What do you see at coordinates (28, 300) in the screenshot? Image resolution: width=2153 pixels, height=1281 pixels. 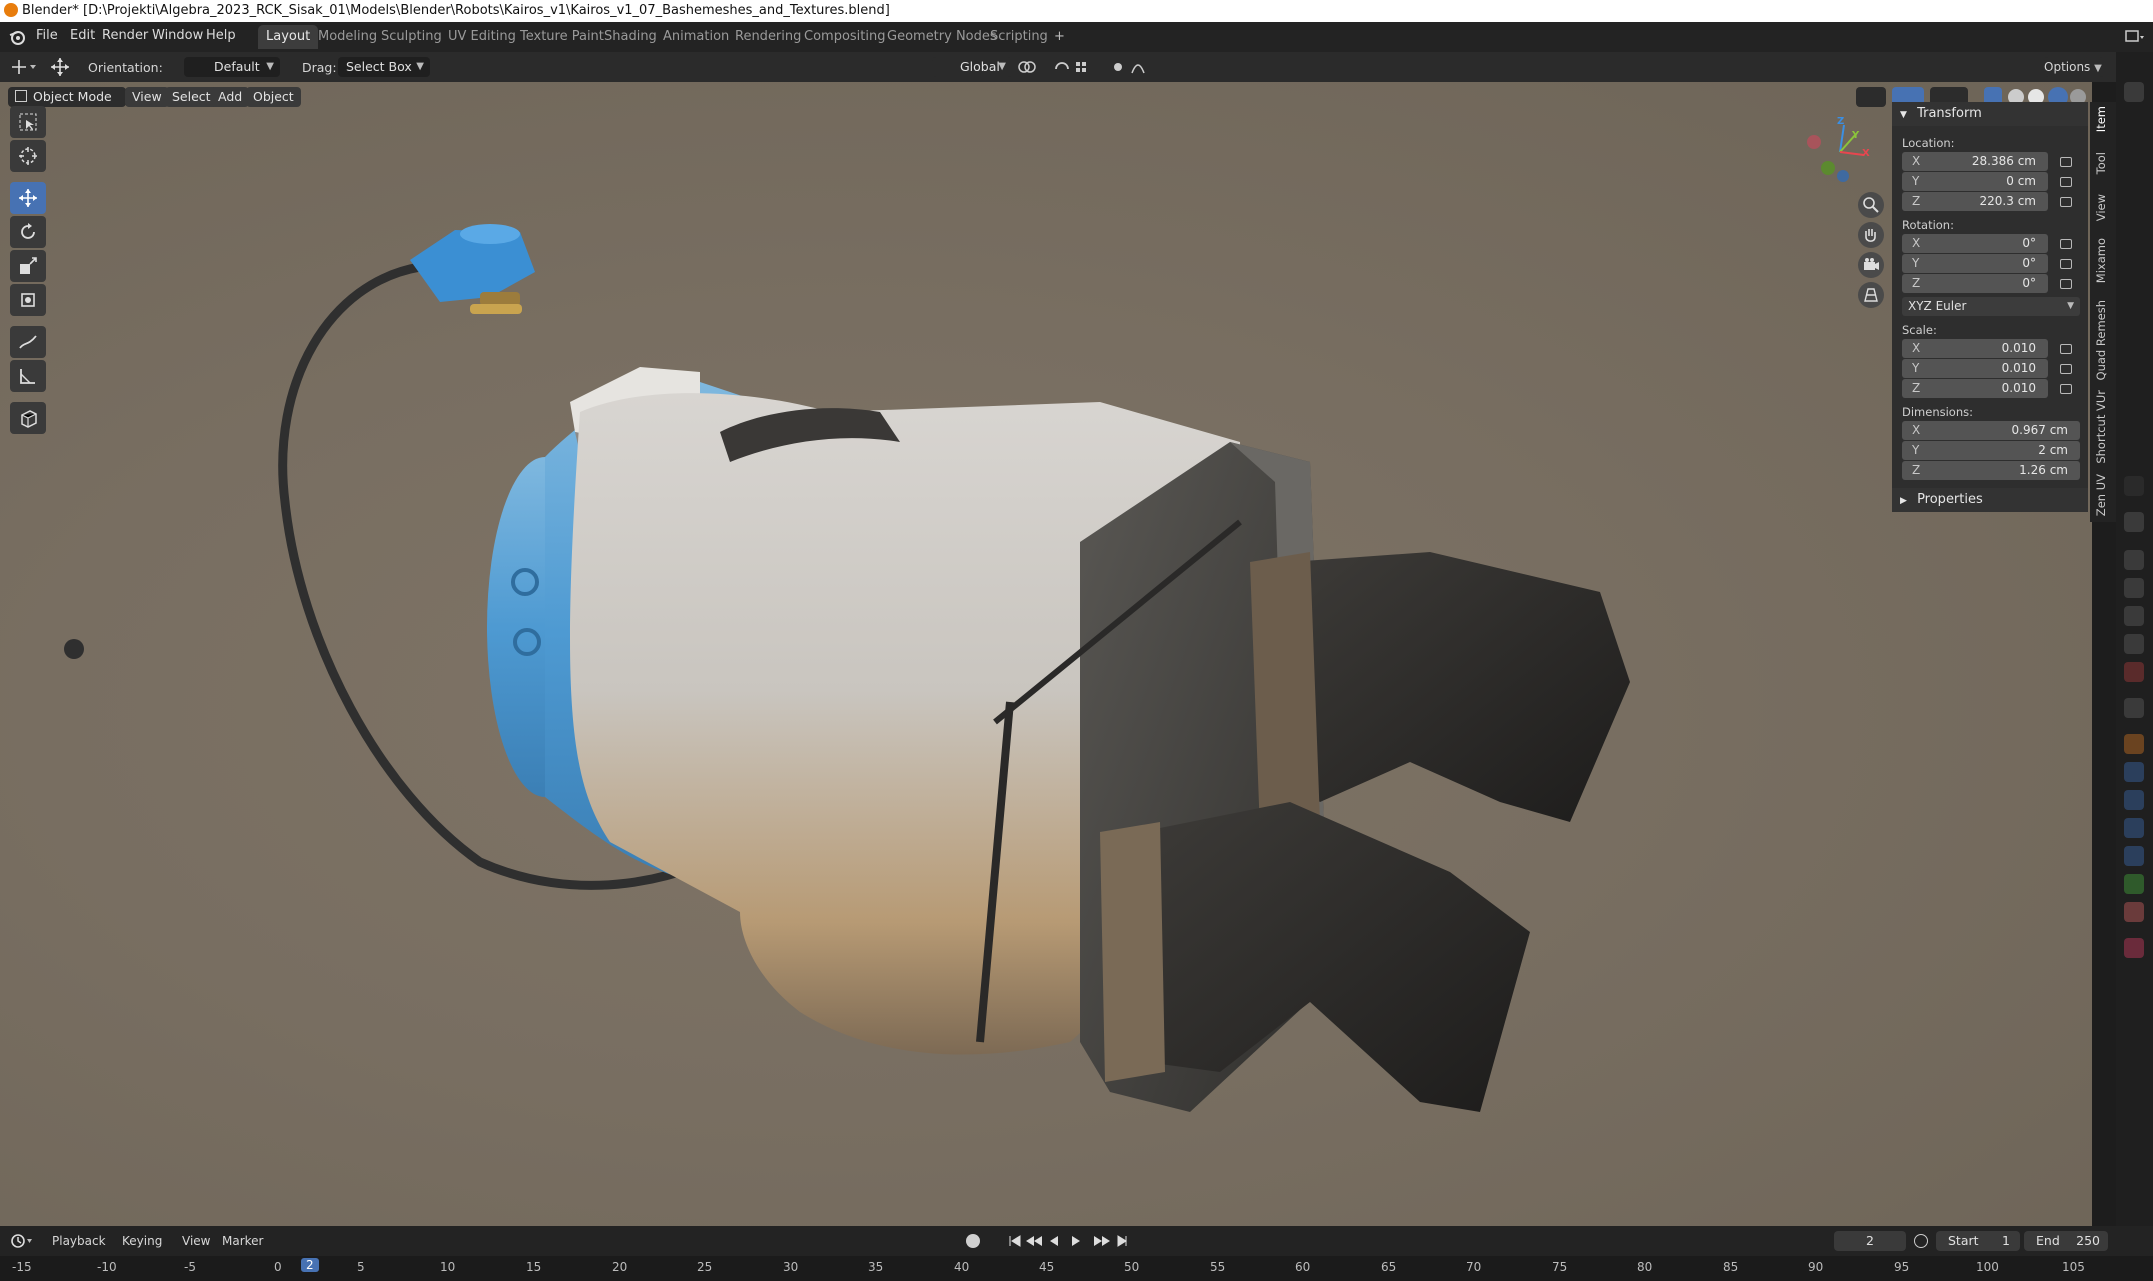 I see `transform-tool` at bounding box center [28, 300].